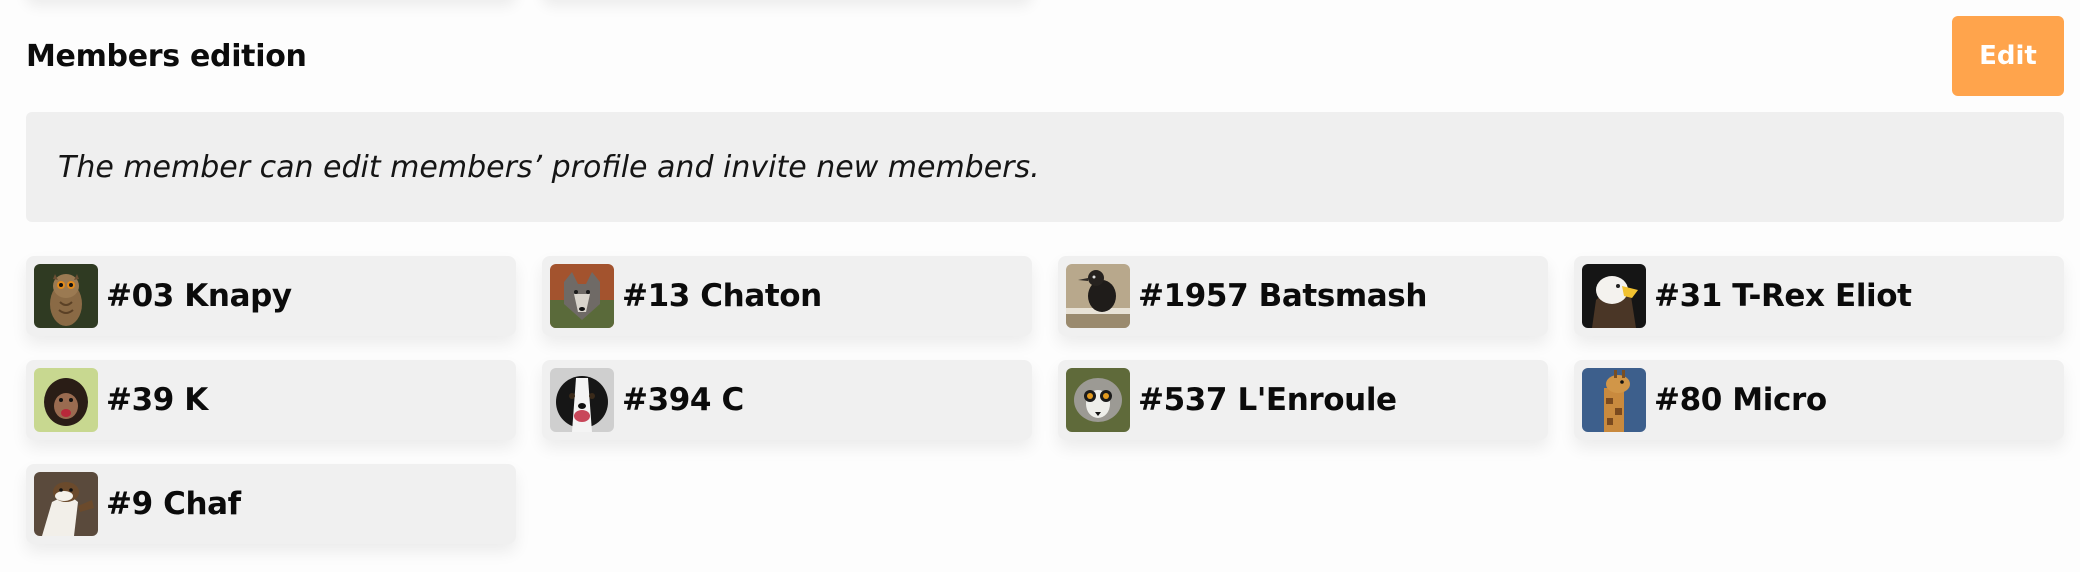 The image size is (2080, 572). I want to click on member-card: #9 Chaf, so click(271, 504).